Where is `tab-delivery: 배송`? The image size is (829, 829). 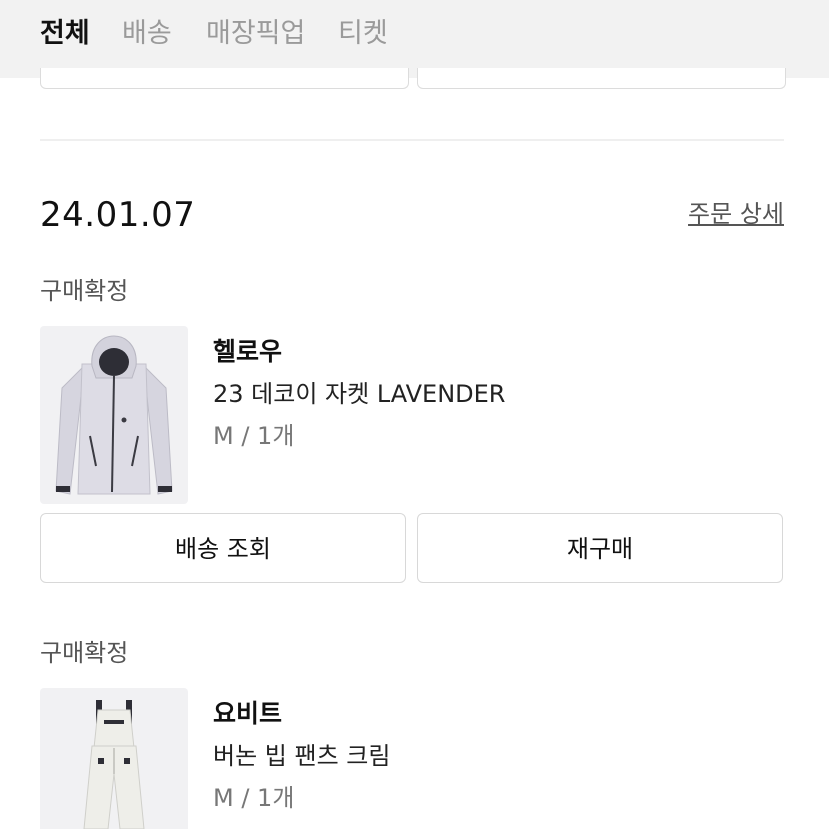 tab-delivery: 배송 is located at coordinates (147, 34).